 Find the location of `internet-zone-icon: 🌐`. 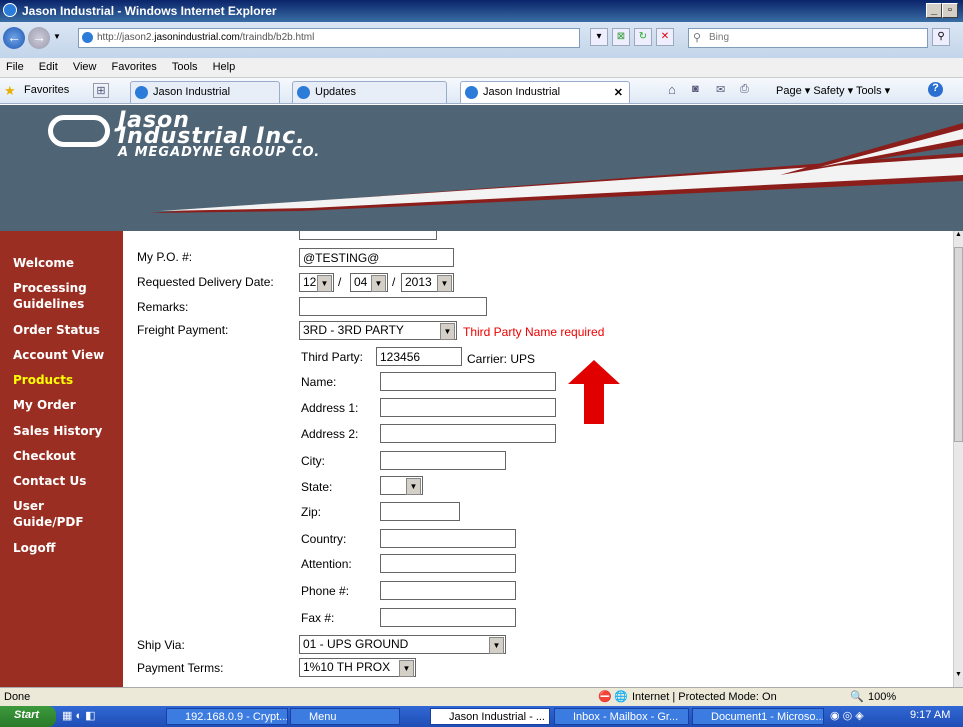

internet-zone-icon: 🌐 is located at coordinates (621, 697).